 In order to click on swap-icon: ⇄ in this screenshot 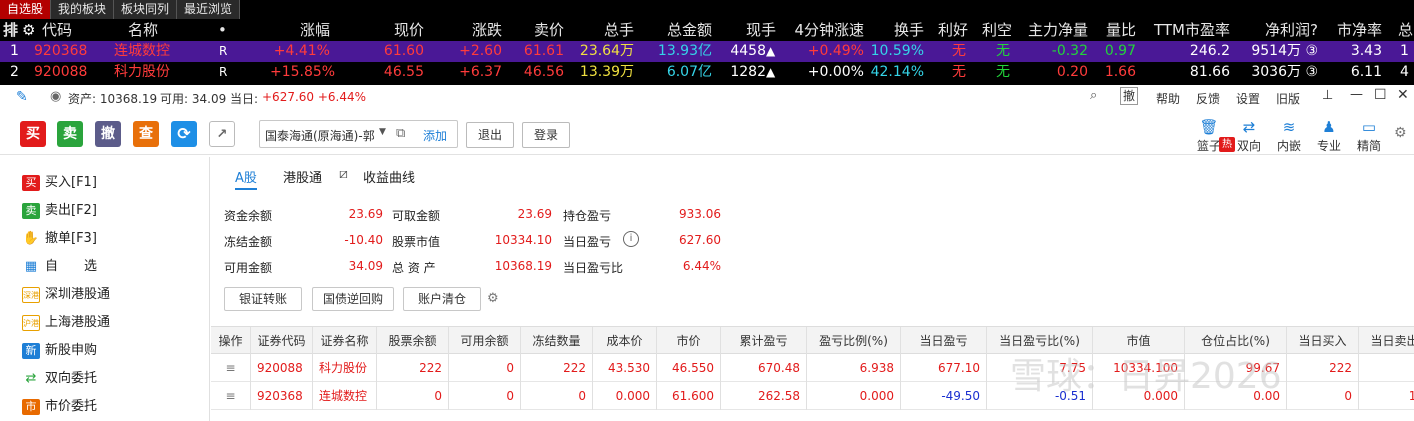, I will do `click(31, 379)`.